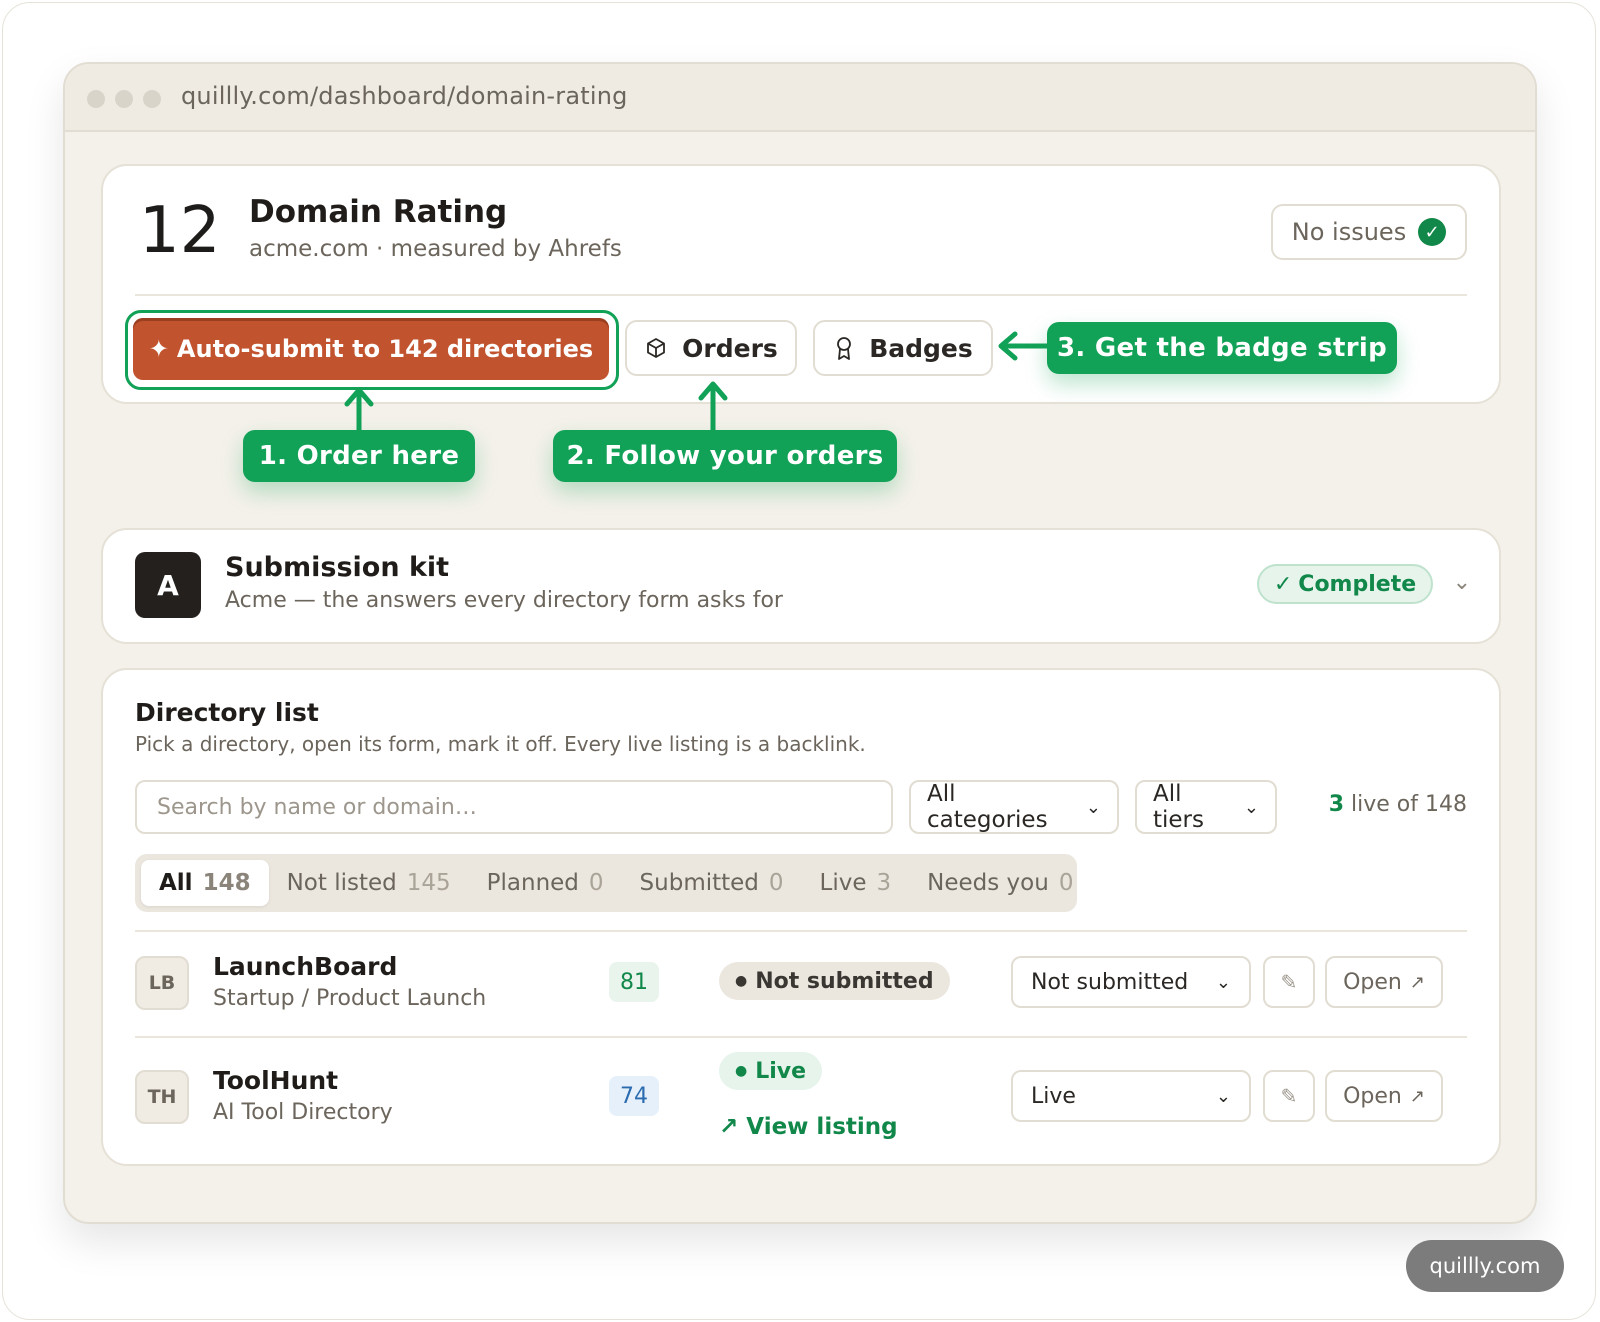  I want to click on submission-kit-title: Submission kit, so click(337, 567).